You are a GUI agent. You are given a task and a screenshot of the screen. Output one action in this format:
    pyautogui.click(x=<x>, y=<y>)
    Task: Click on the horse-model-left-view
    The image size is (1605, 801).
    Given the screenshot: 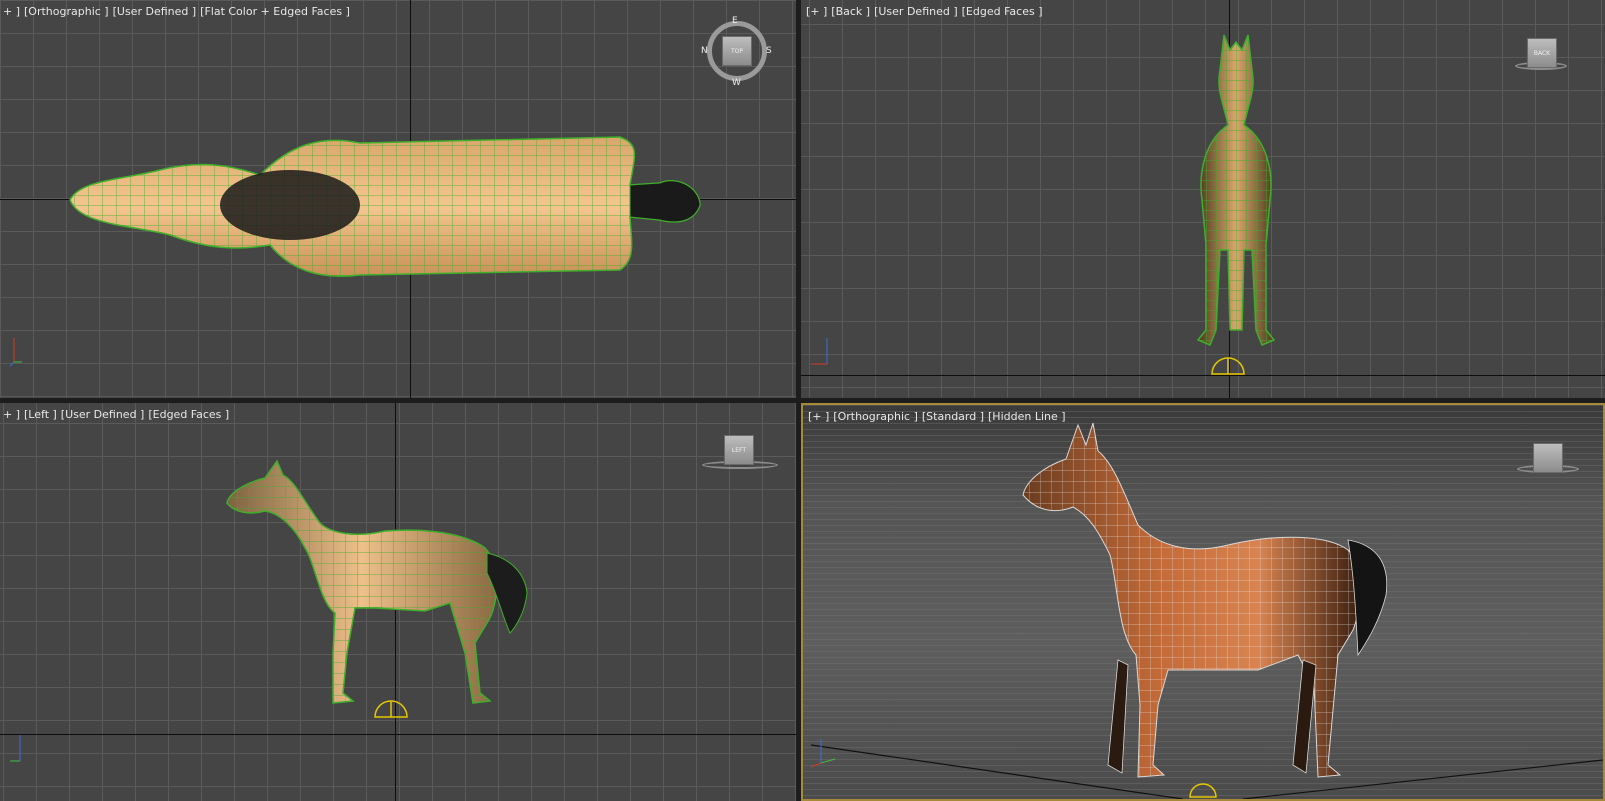 What is the action you would take?
    pyautogui.click(x=385, y=588)
    